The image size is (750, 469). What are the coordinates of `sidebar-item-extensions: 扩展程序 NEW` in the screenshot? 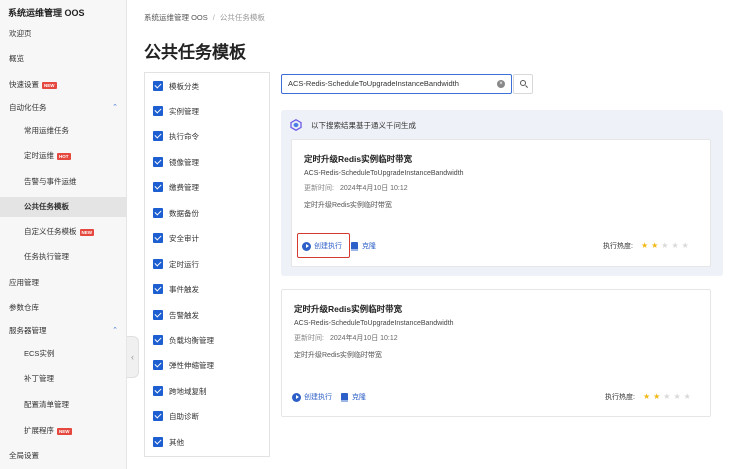 It's located at (63, 431).